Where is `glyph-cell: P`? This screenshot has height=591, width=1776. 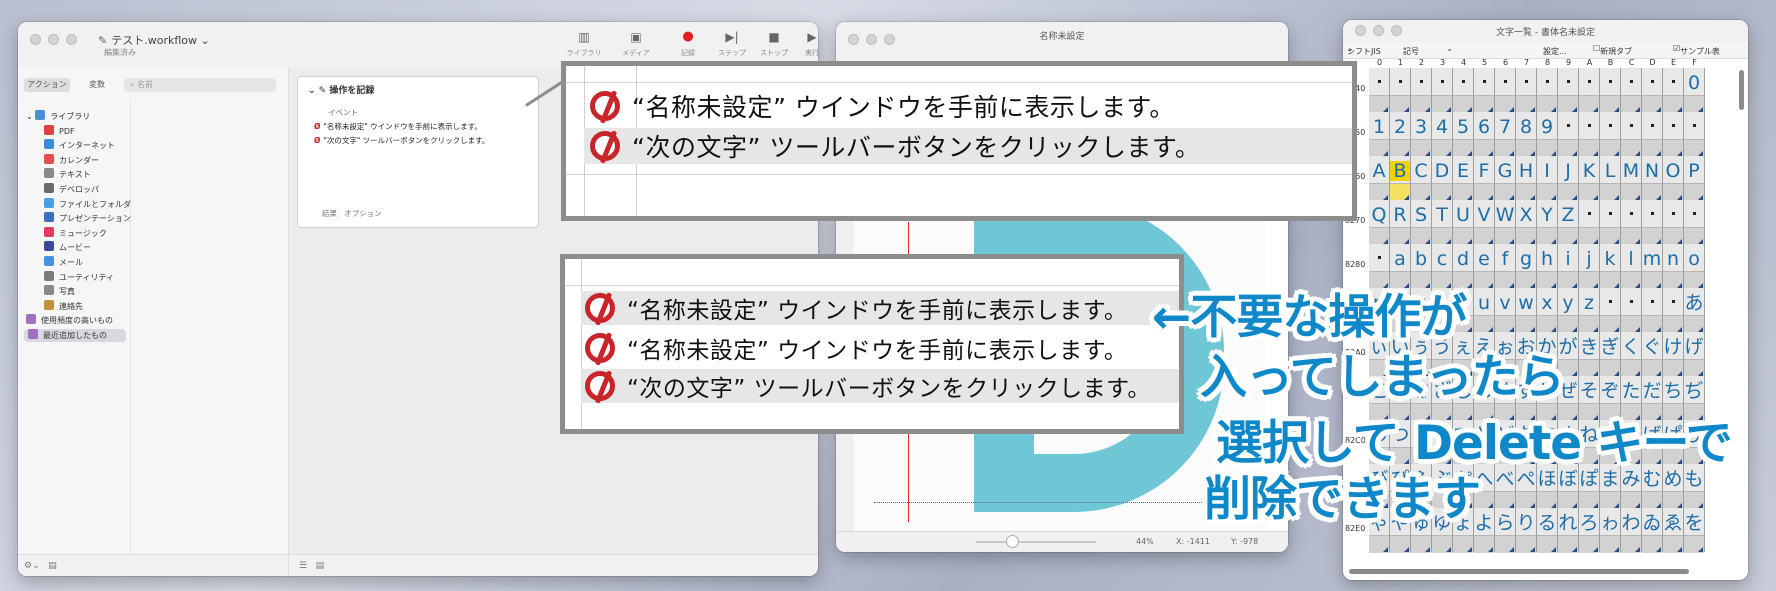
glyph-cell: P is located at coordinates (1694, 178).